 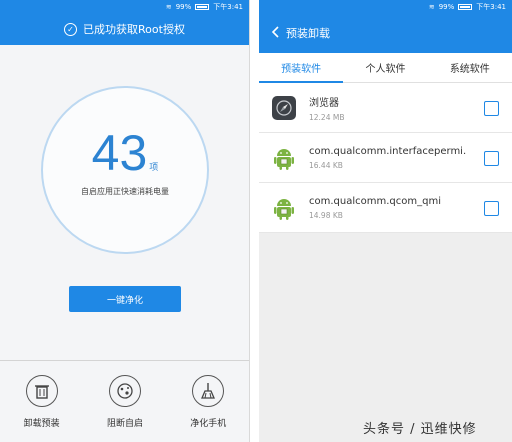 What do you see at coordinates (388, 151) in the screenshot?
I see `app-name: com.qualcomm.interfacepermi.` at bounding box center [388, 151].